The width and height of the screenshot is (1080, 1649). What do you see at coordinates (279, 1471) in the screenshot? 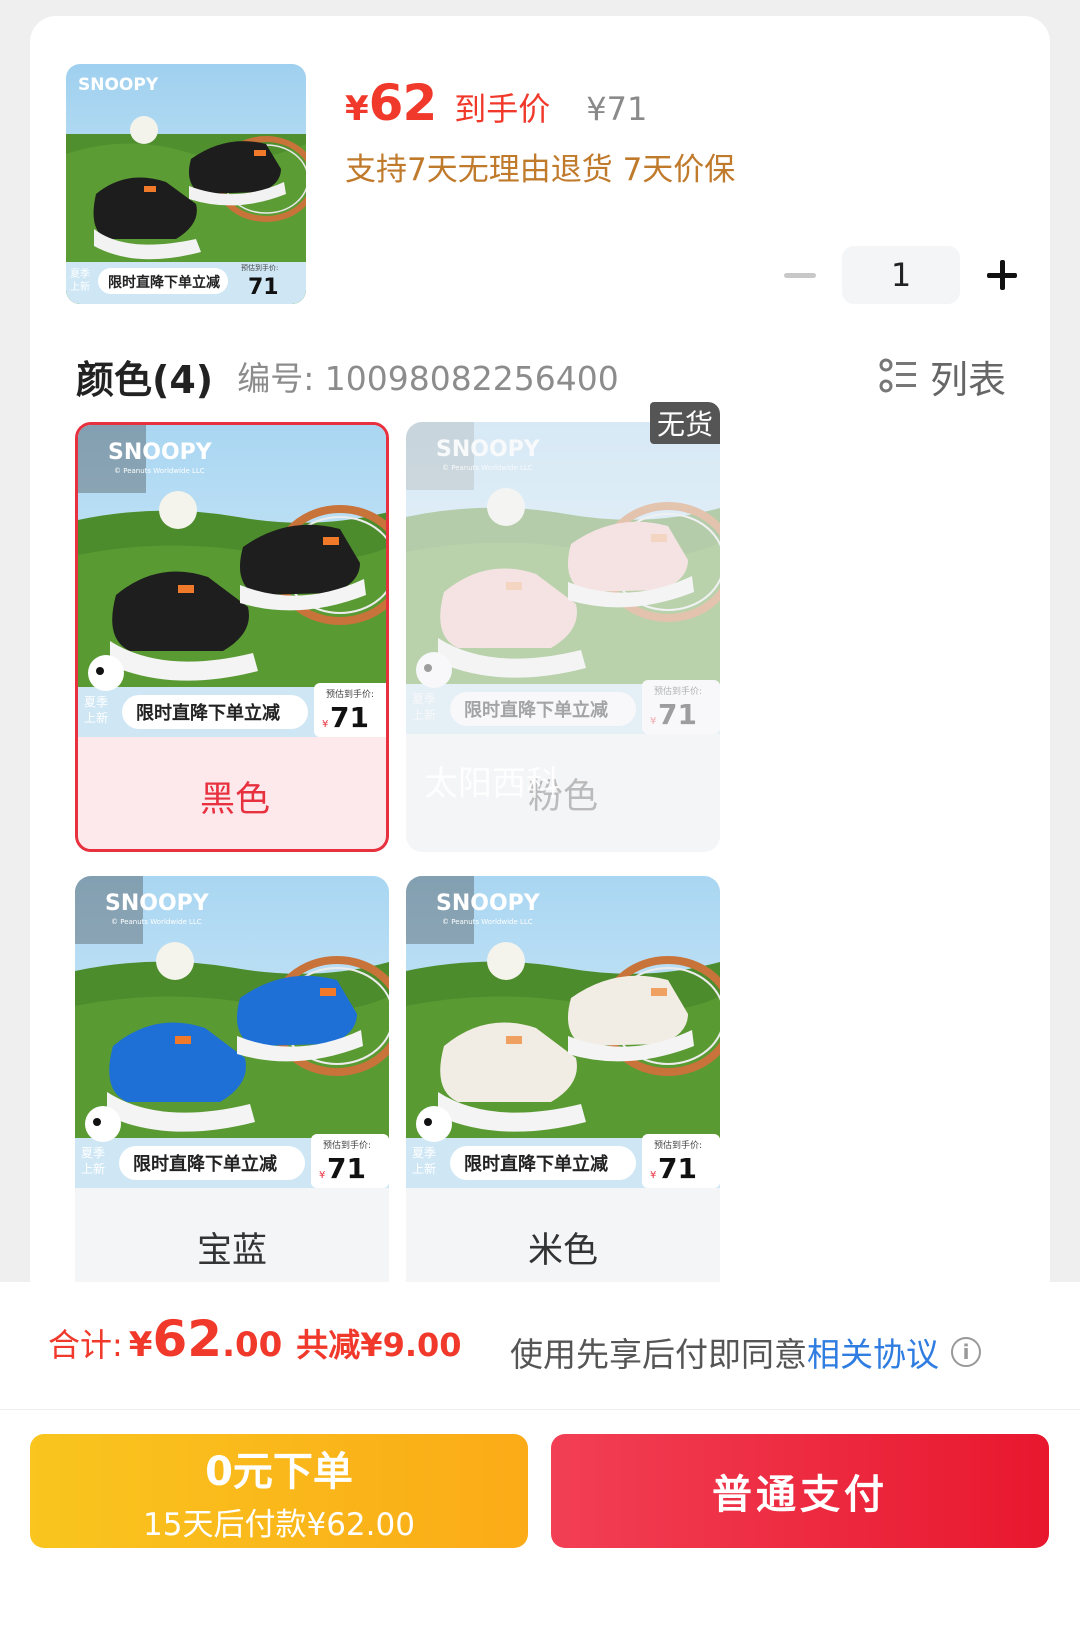
I see `pay-later-title: 0元下单` at bounding box center [279, 1471].